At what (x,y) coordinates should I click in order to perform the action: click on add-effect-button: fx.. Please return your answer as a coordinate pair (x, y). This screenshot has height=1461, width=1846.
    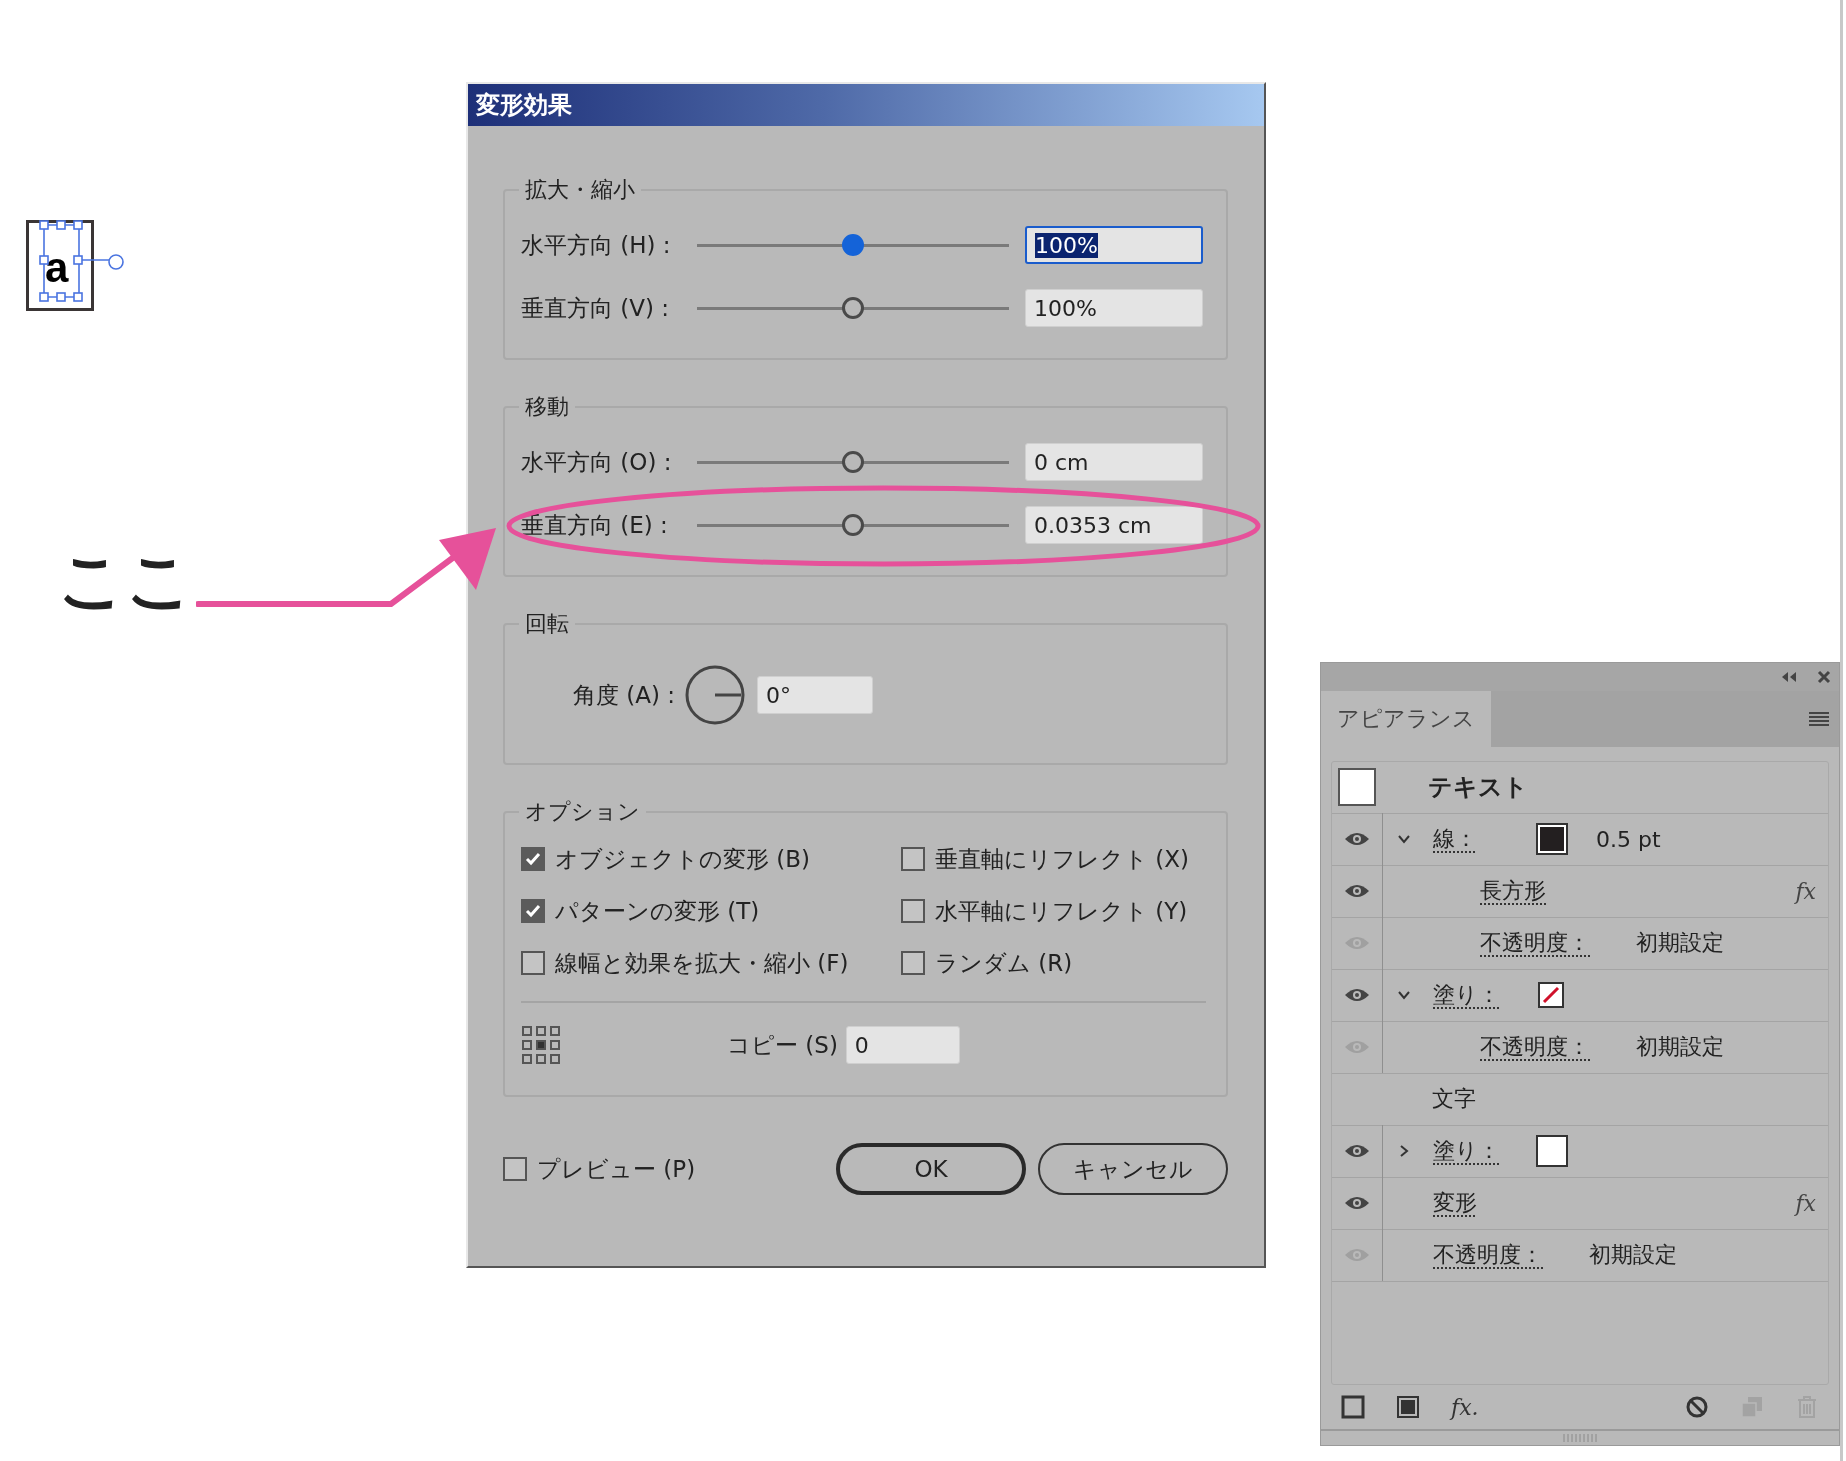
    Looking at the image, I should click on (1465, 1407).